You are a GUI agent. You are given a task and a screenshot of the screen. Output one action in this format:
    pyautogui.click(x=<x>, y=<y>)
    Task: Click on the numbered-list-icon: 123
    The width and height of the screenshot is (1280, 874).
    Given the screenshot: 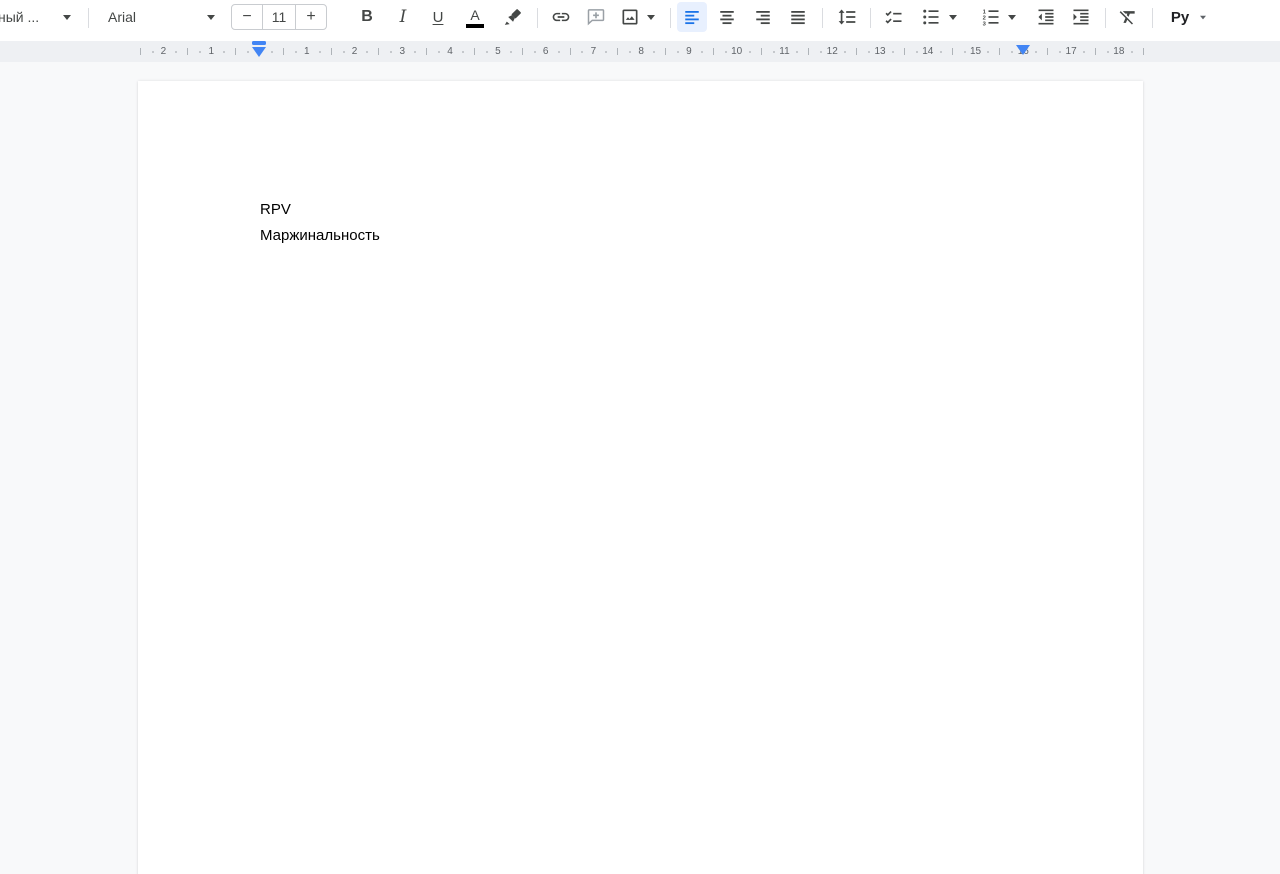 What is the action you would take?
    pyautogui.click(x=991, y=17)
    